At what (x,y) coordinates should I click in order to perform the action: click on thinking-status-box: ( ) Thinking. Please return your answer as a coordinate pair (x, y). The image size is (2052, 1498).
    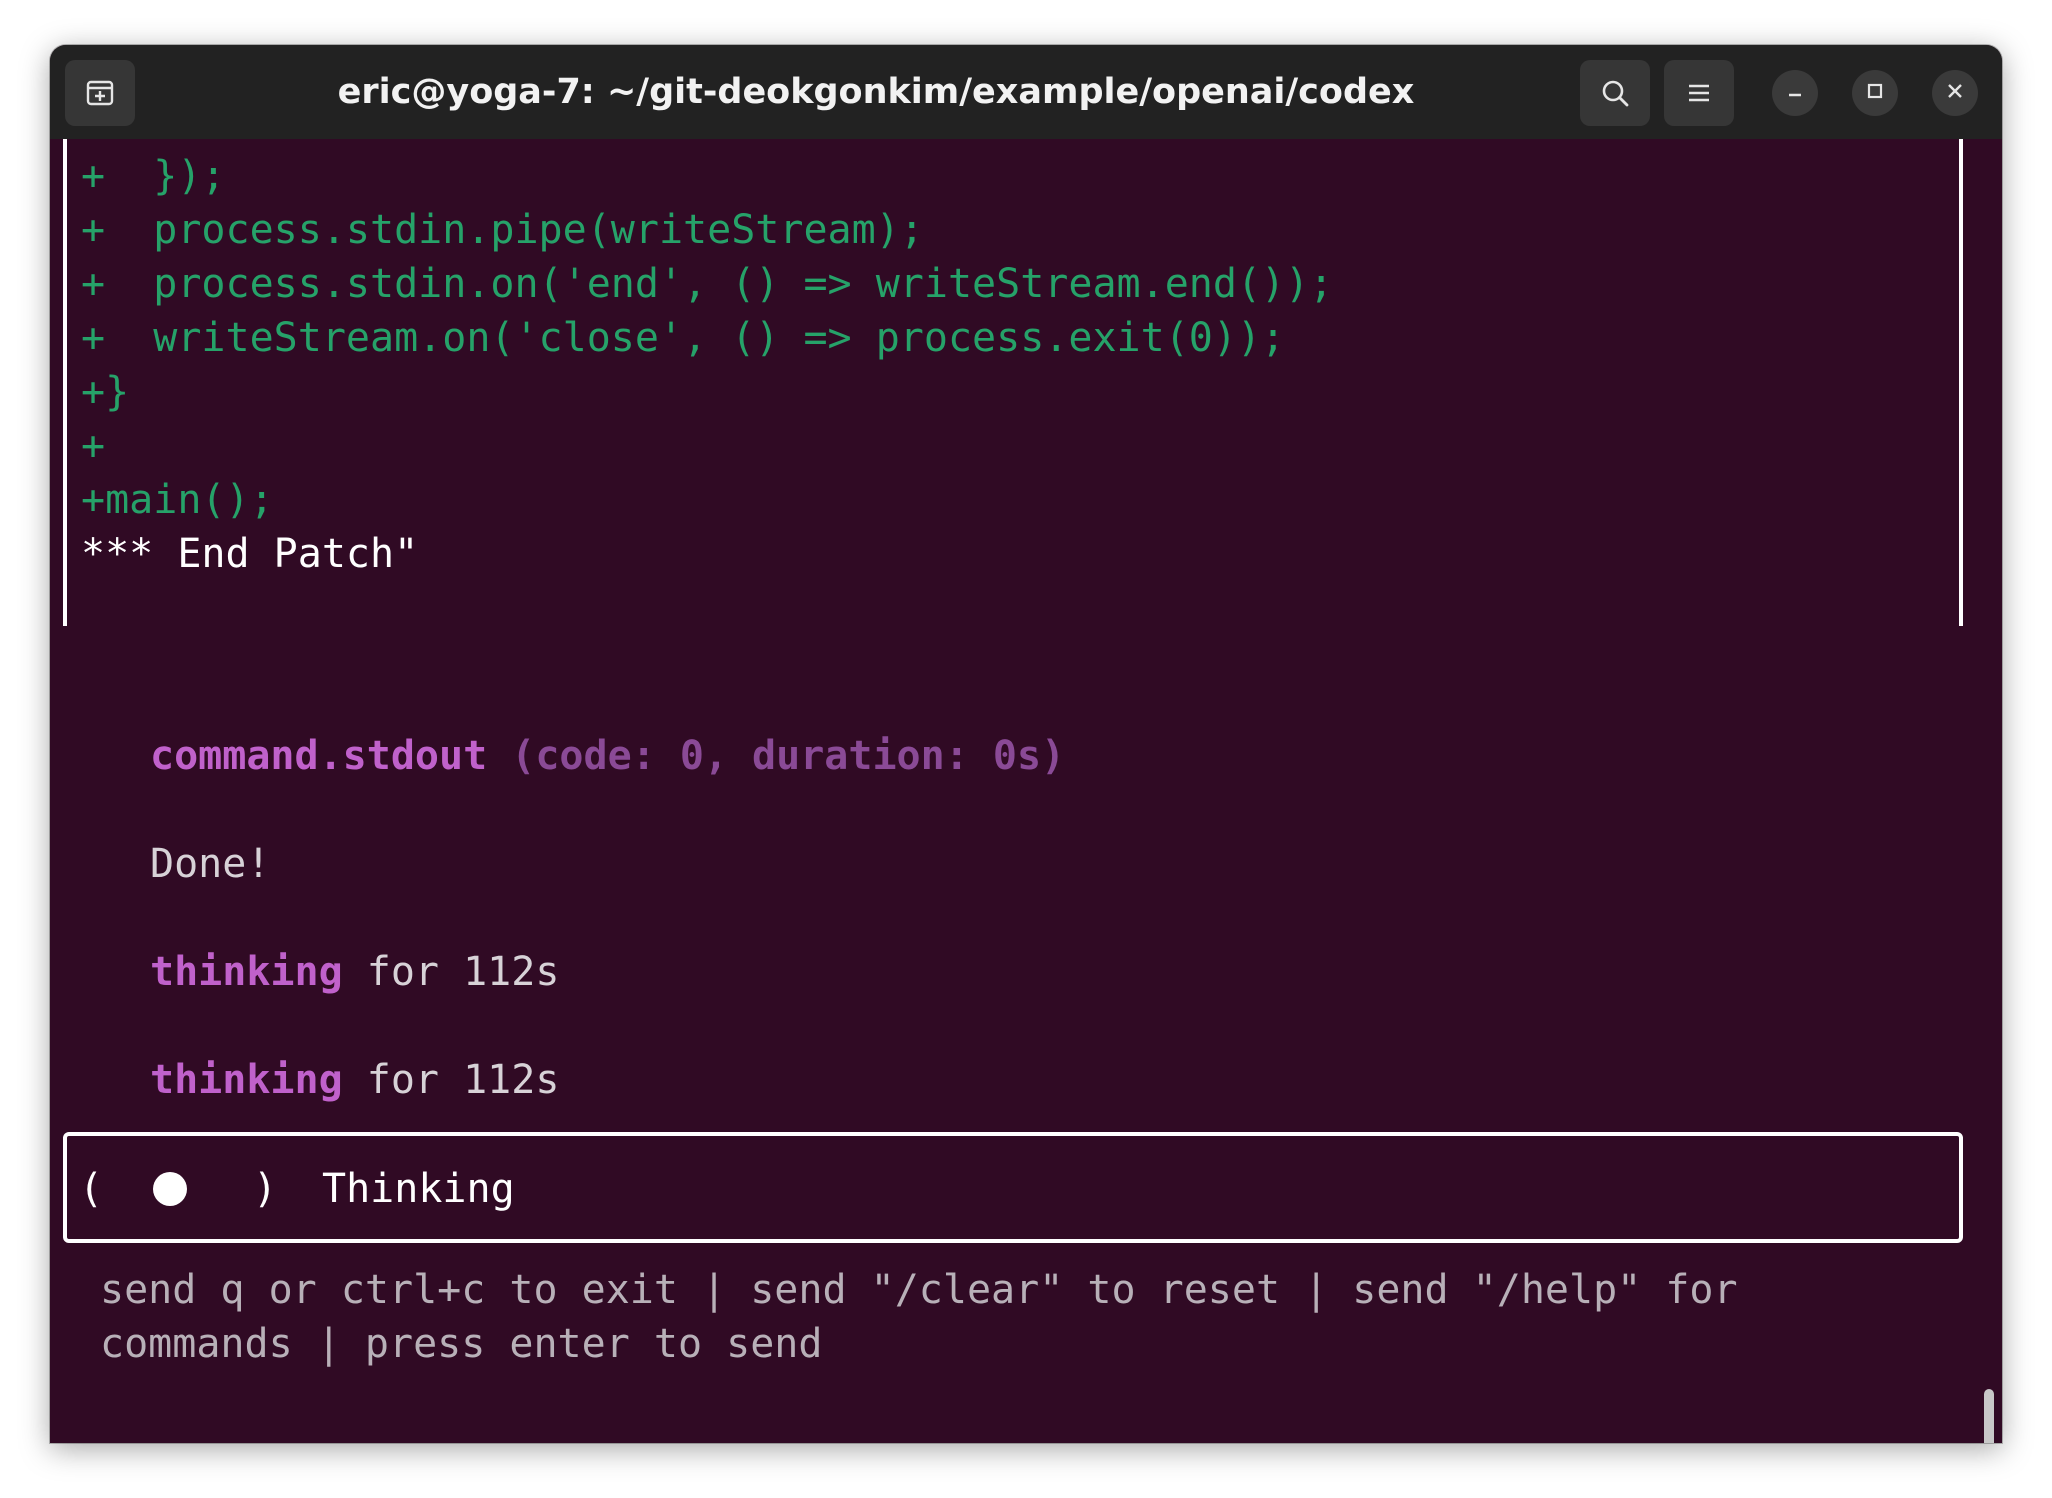
    Looking at the image, I should click on (1013, 1187).